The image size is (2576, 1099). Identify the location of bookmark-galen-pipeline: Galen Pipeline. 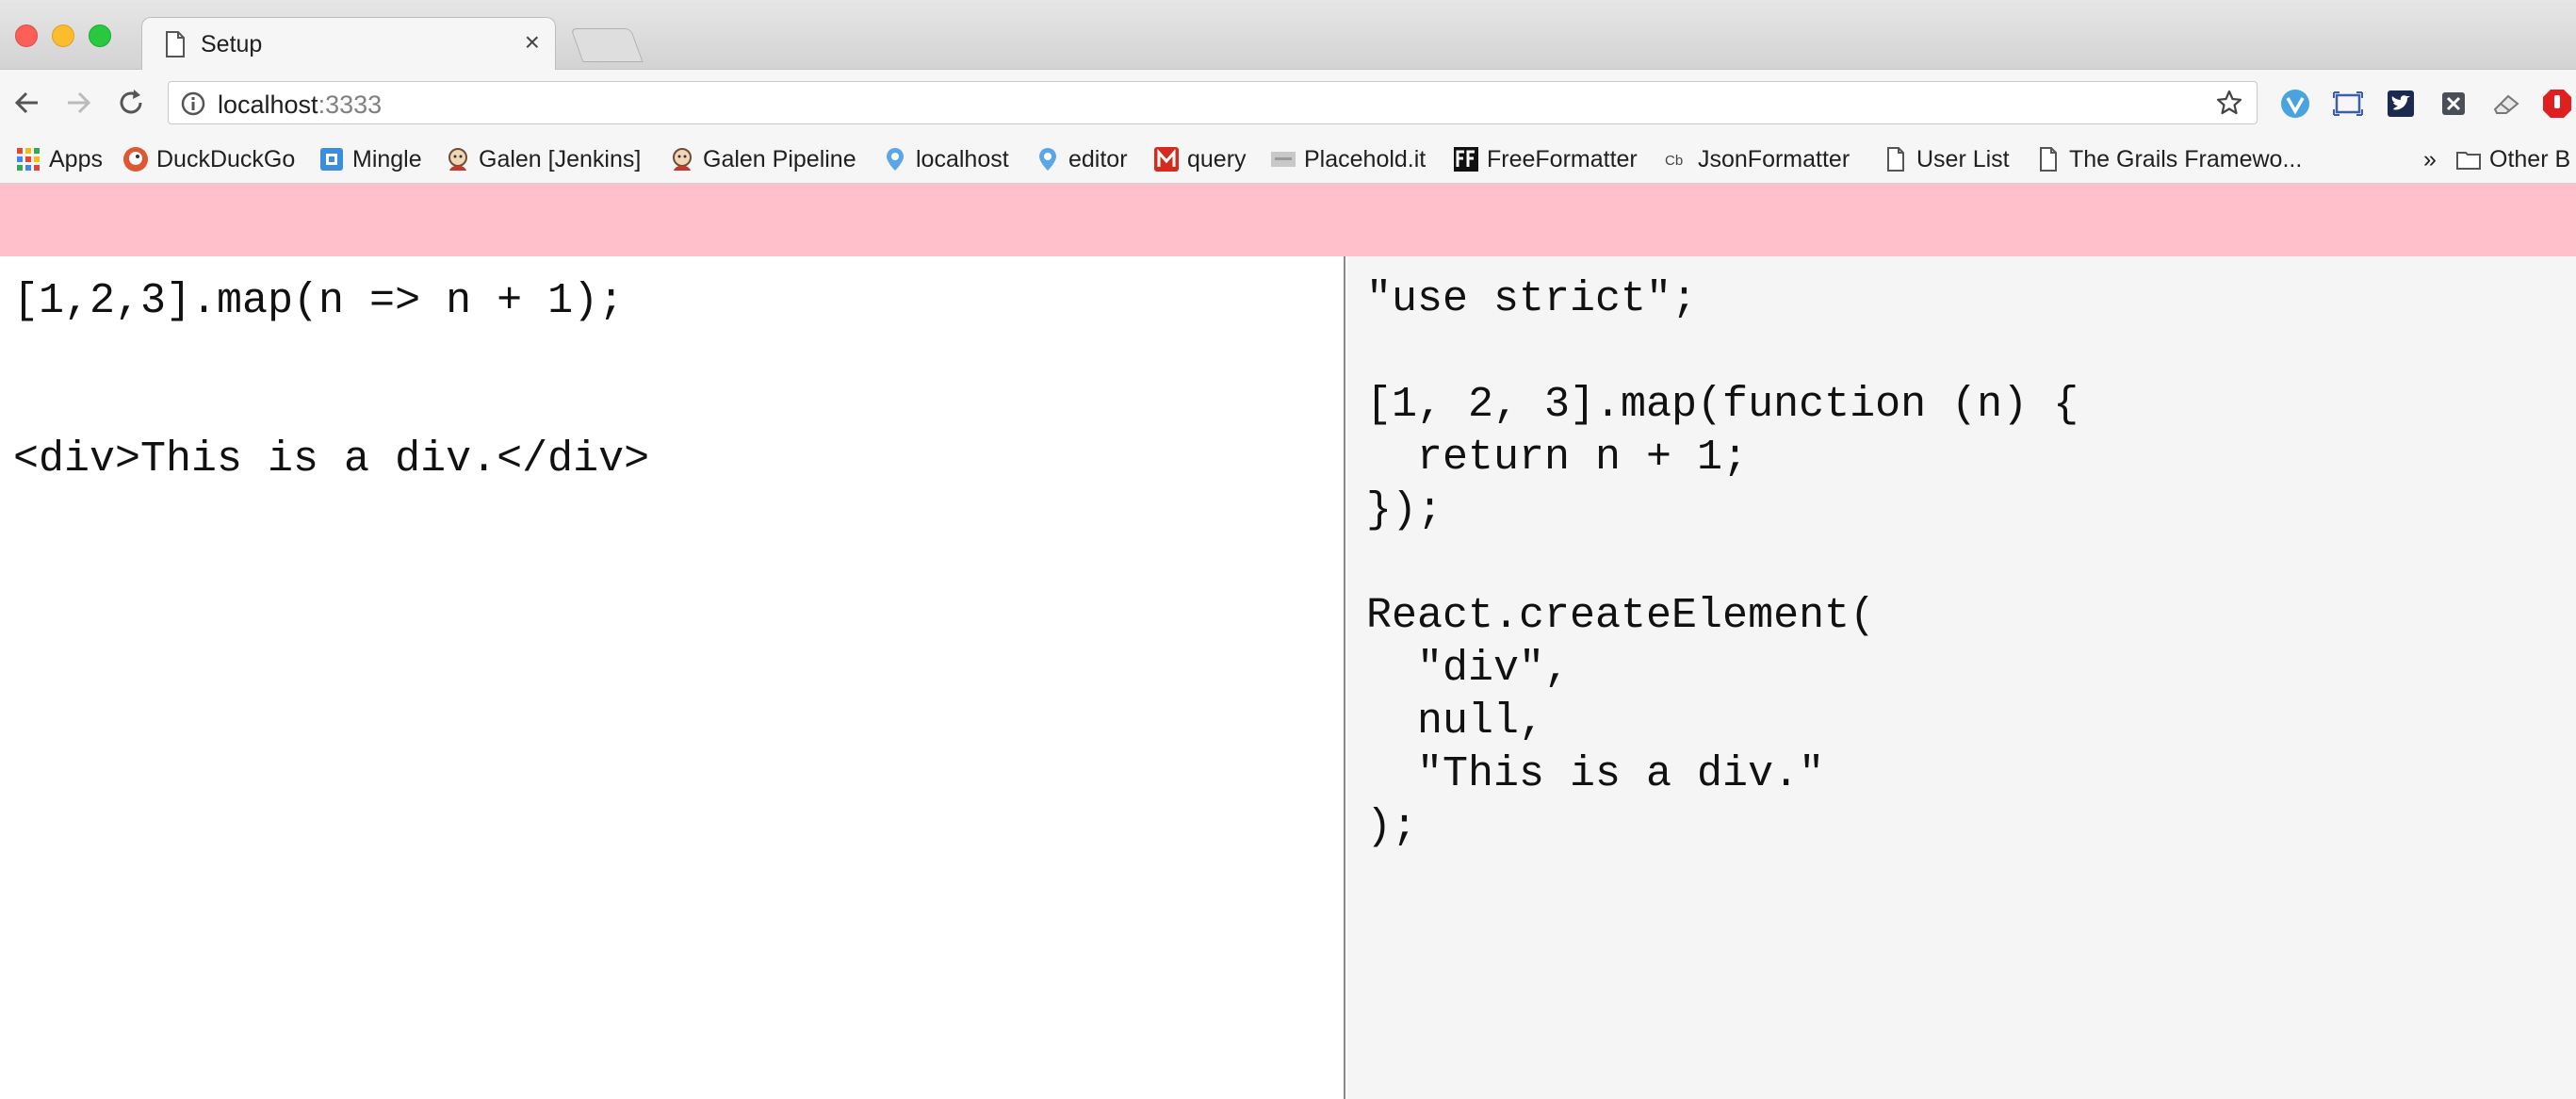
(762, 159).